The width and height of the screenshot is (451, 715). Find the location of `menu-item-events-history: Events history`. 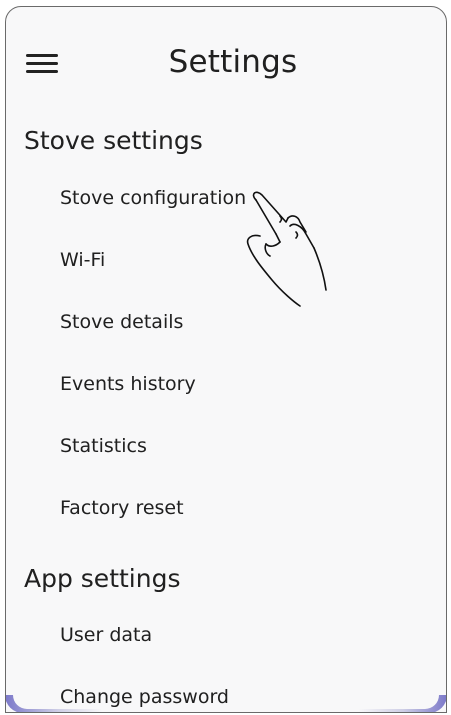

menu-item-events-history: Events history is located at coordinates (128, 384).